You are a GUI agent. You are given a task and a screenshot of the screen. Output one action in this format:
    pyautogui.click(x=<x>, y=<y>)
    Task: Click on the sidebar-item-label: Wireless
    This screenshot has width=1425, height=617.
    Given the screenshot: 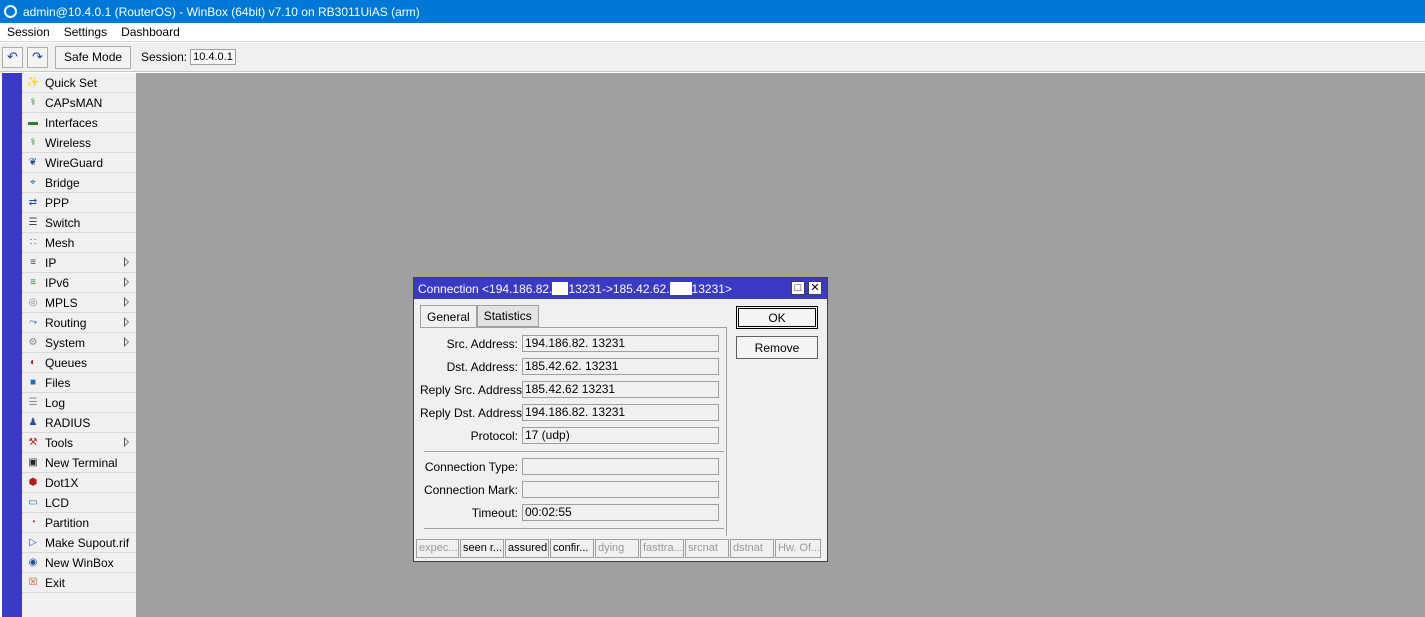 What is the action you would take?
    pyautogui.click(x=68, y=142)
    